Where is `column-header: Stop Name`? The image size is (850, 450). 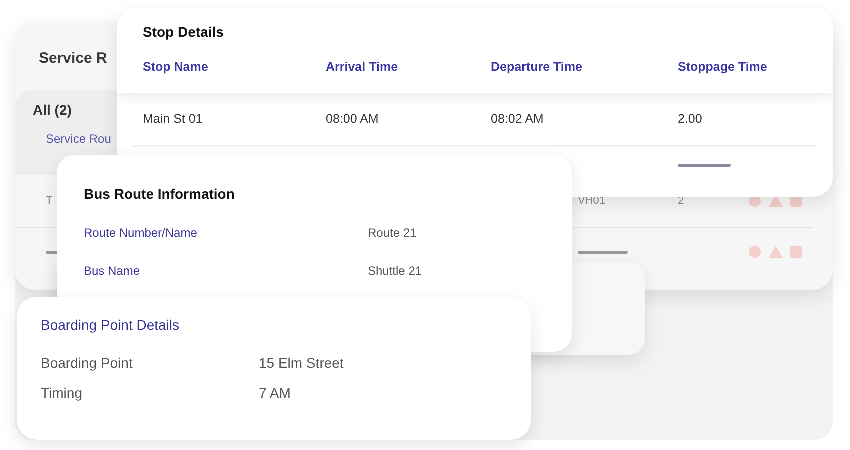
column-header: Stop Name is located at coordinates (175, 67).